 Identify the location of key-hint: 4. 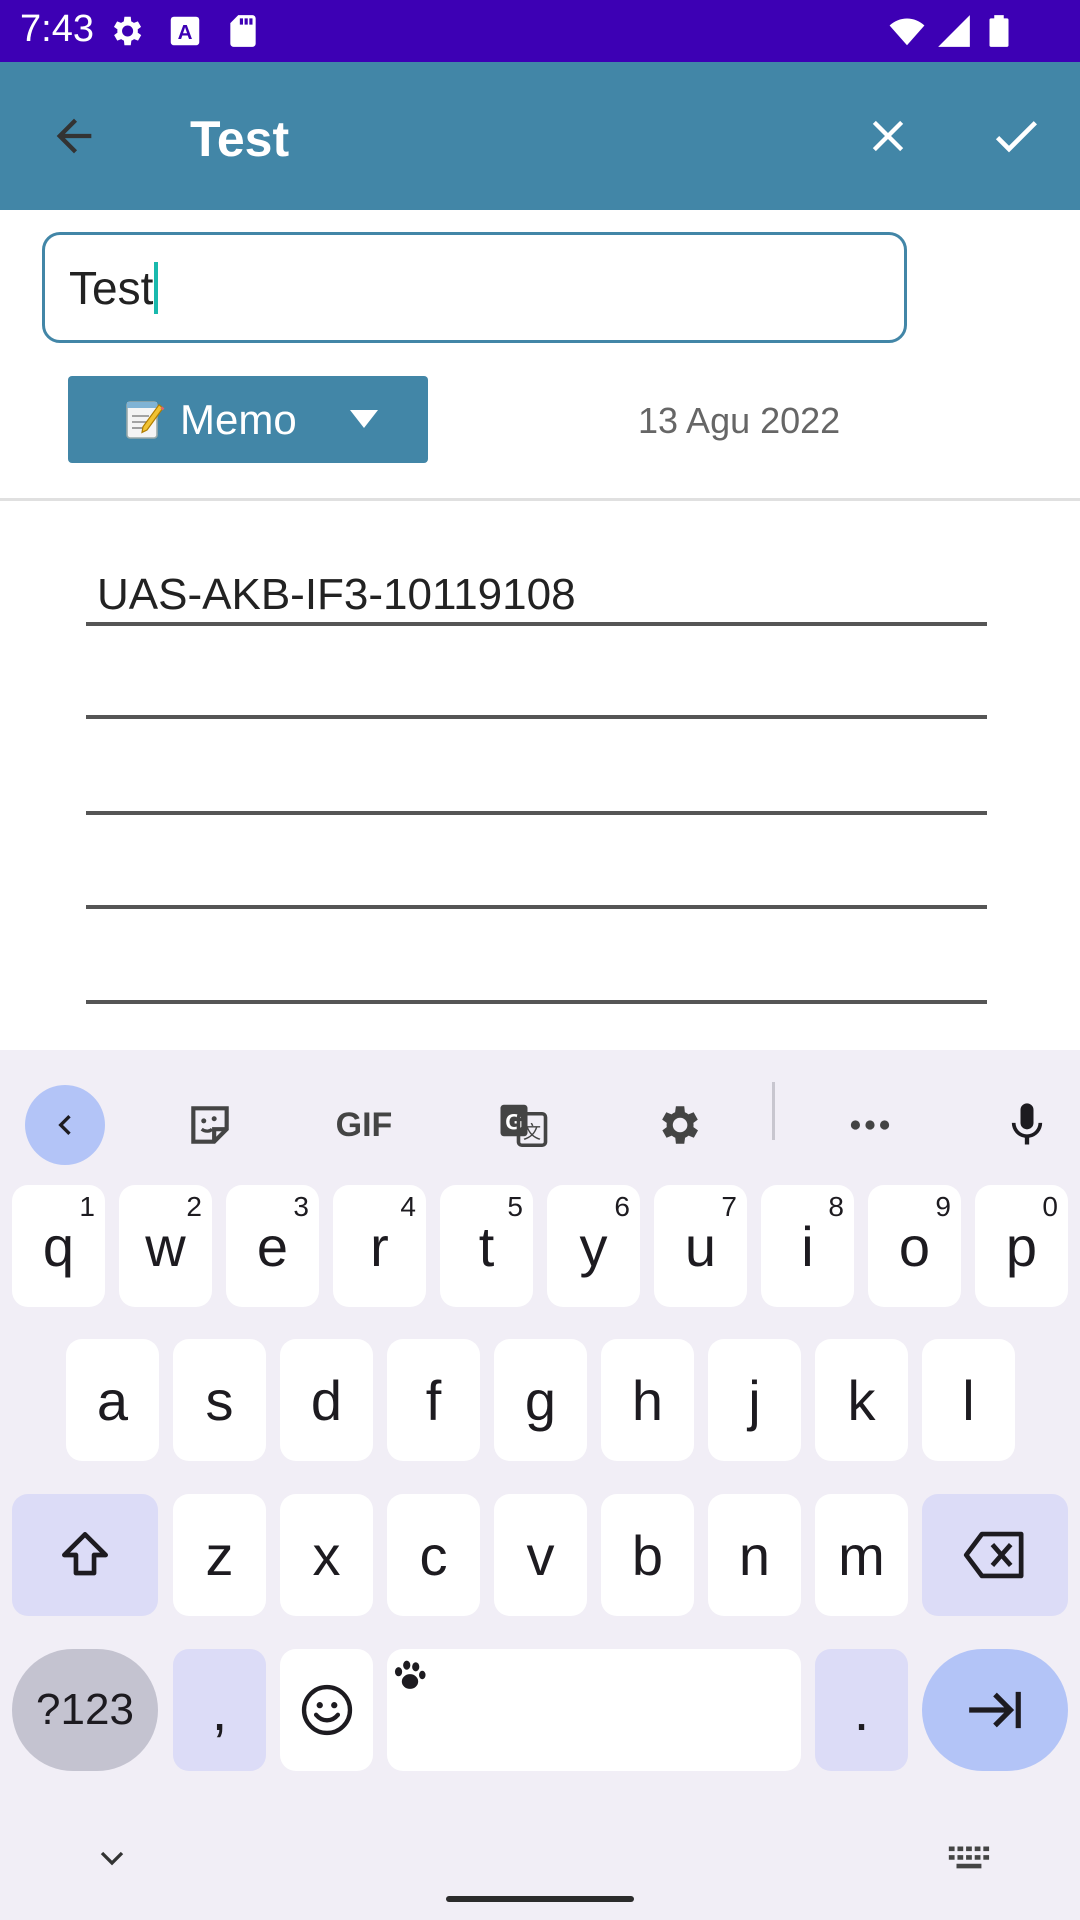
(408, 1206).